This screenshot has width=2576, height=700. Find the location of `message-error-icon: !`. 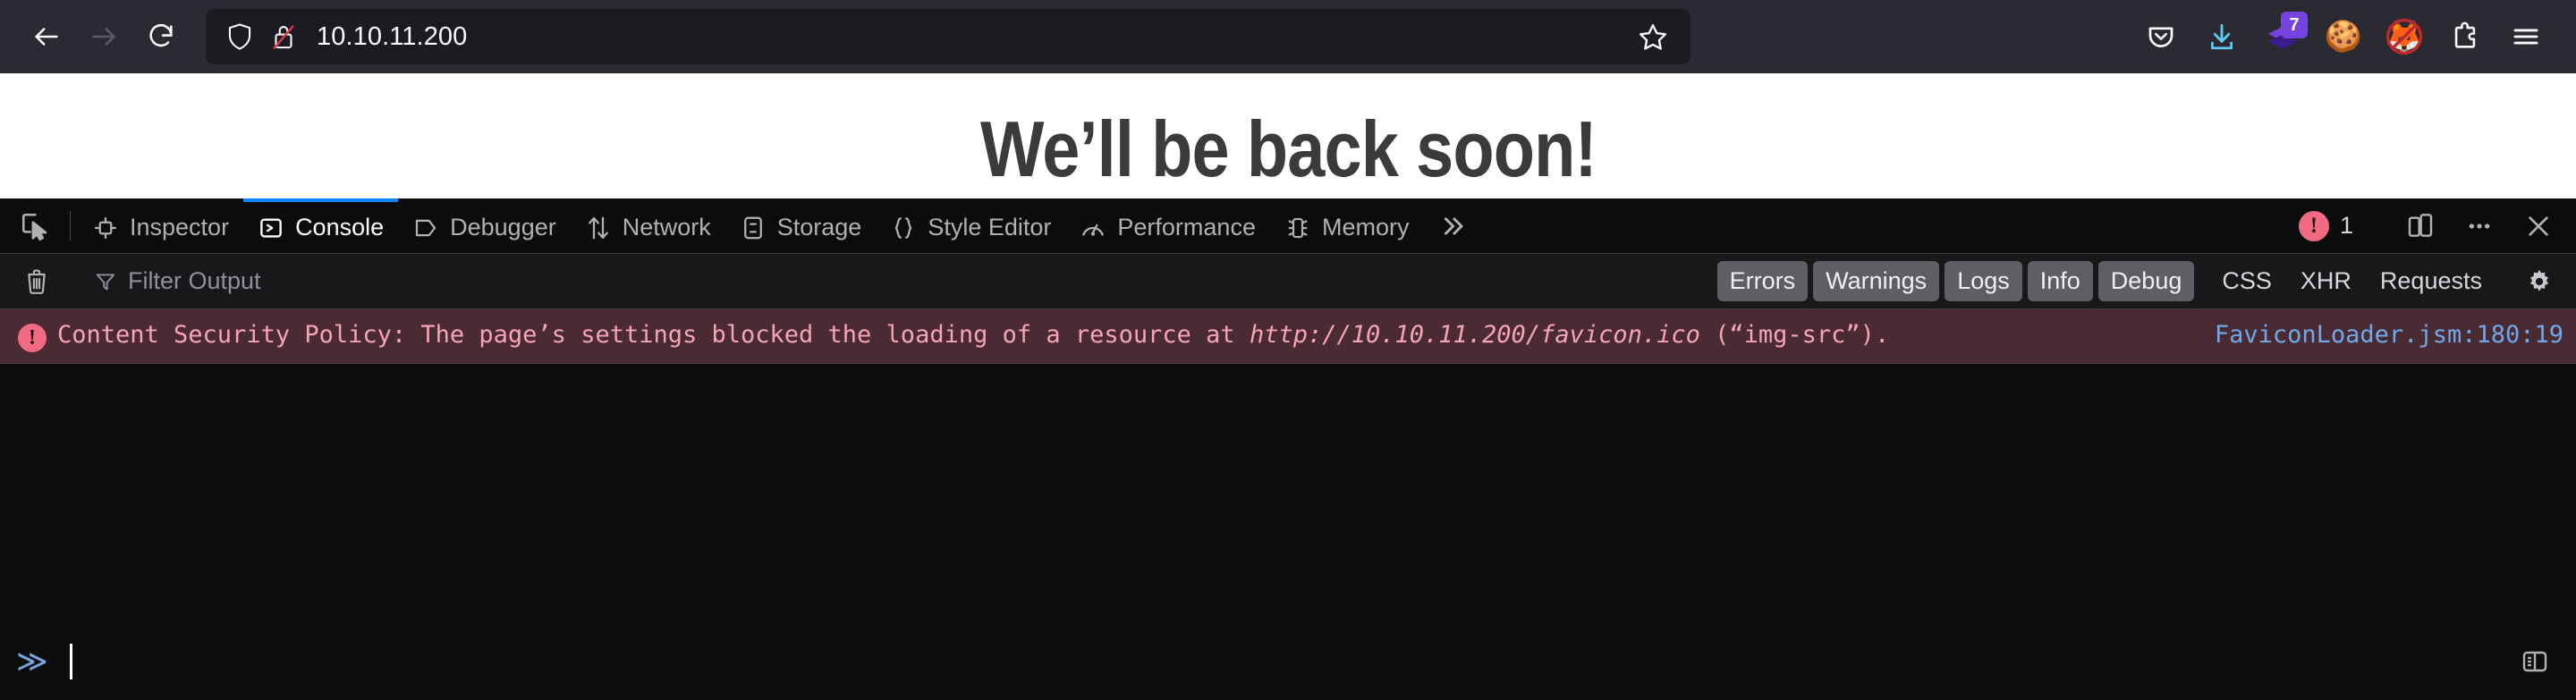

message-error-icon: ! is located at coordinates (32, 335).